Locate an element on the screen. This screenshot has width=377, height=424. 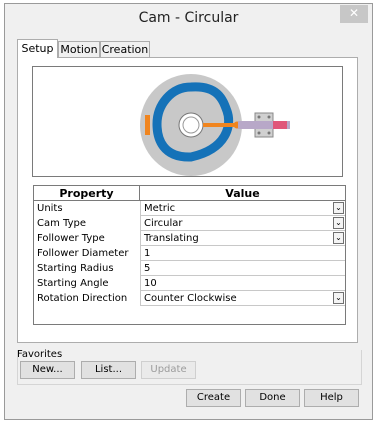
property-value-select: Circular ⌄ is located at coordinates (242, 223).